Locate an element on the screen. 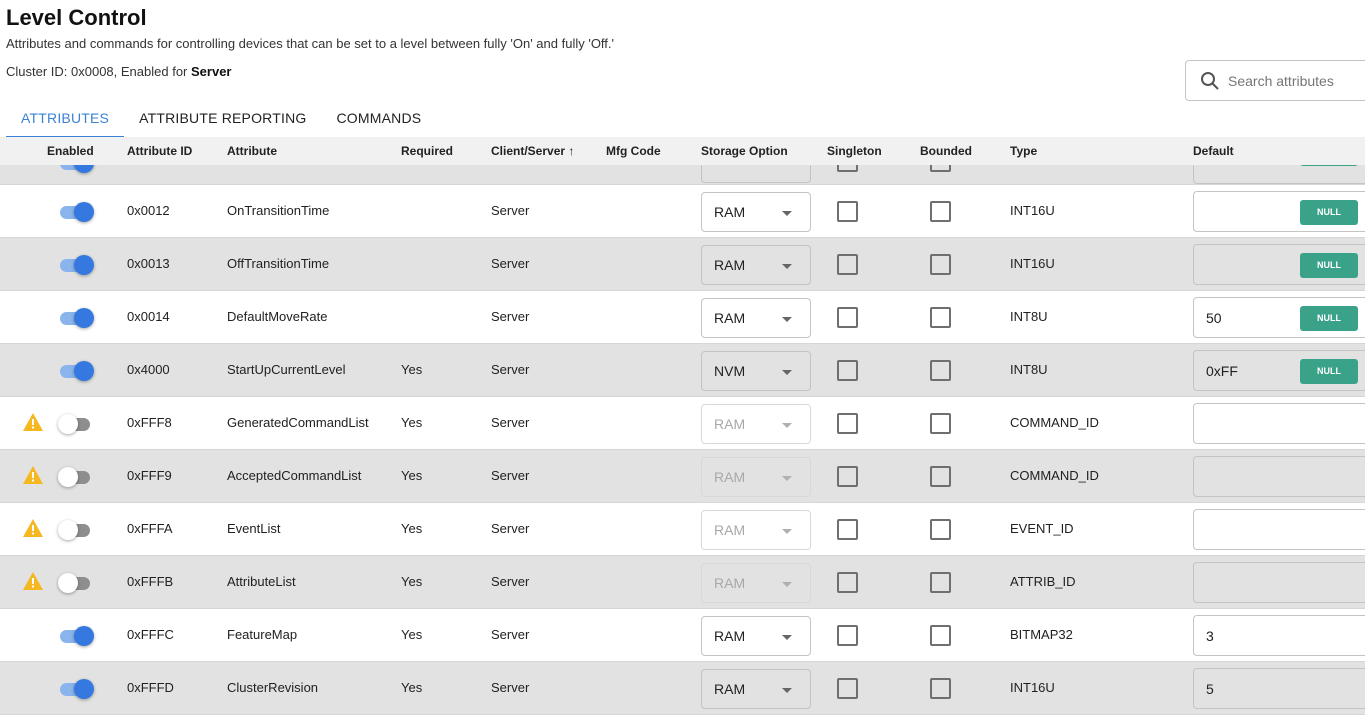 The height and width of the screenshot is (720, 1365). tab-attribute-reporting: ATTRIBUTE REPORTING is located at coordinates (222, 121).